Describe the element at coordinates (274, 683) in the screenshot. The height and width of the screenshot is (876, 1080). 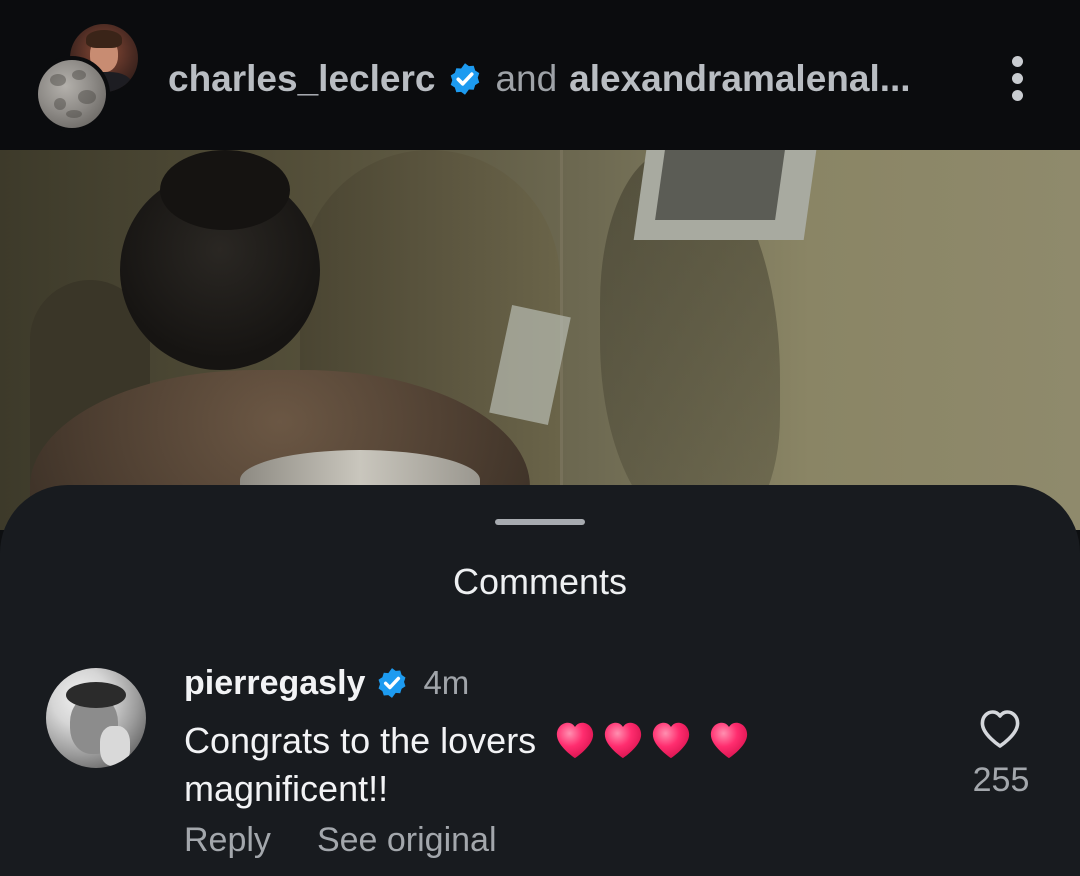
I see `commenter-username: pierregasly` at that location.